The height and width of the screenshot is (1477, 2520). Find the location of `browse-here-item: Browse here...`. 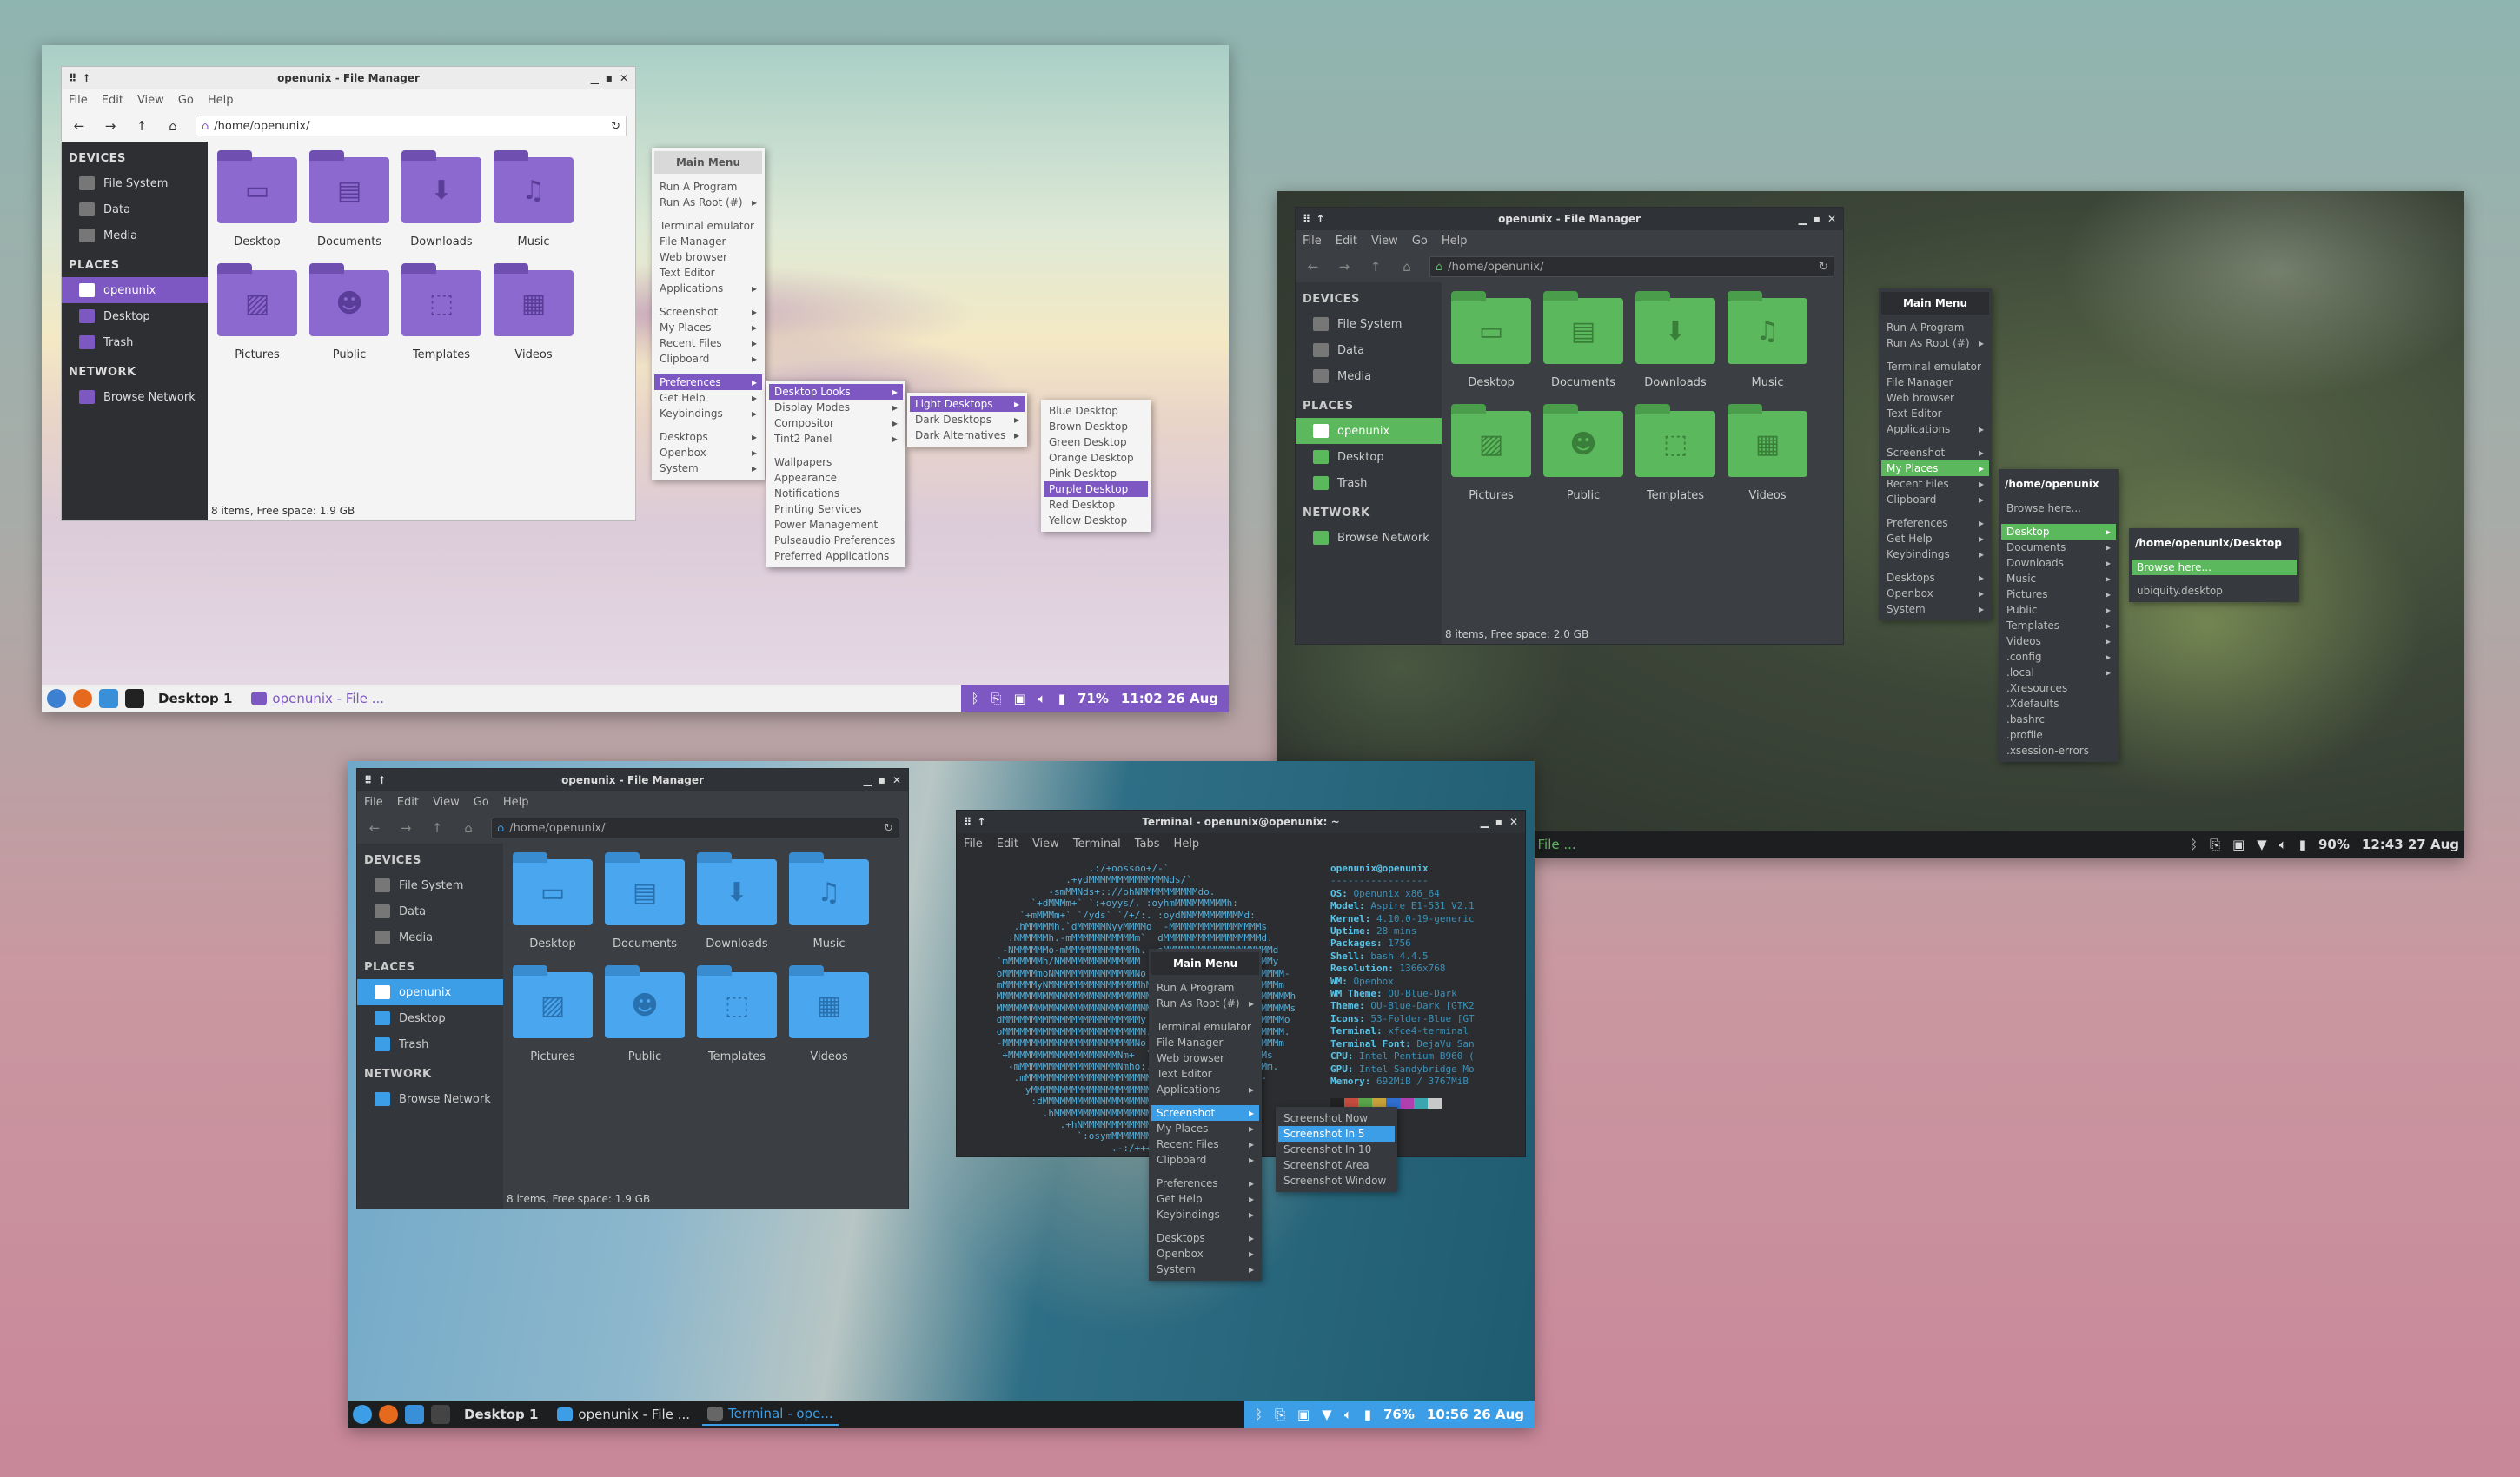

browse-here-item: Browse here... is located at coordinates (2058, 508).